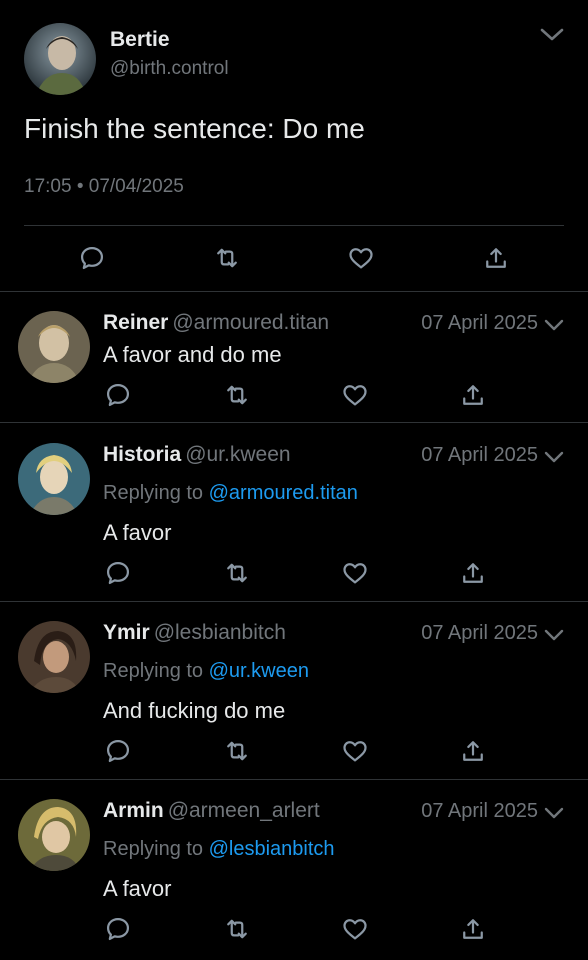 The height and width of the screenshot is (960, 588). I want to click on tweet-text: And fucking do me, so click(194, 710).